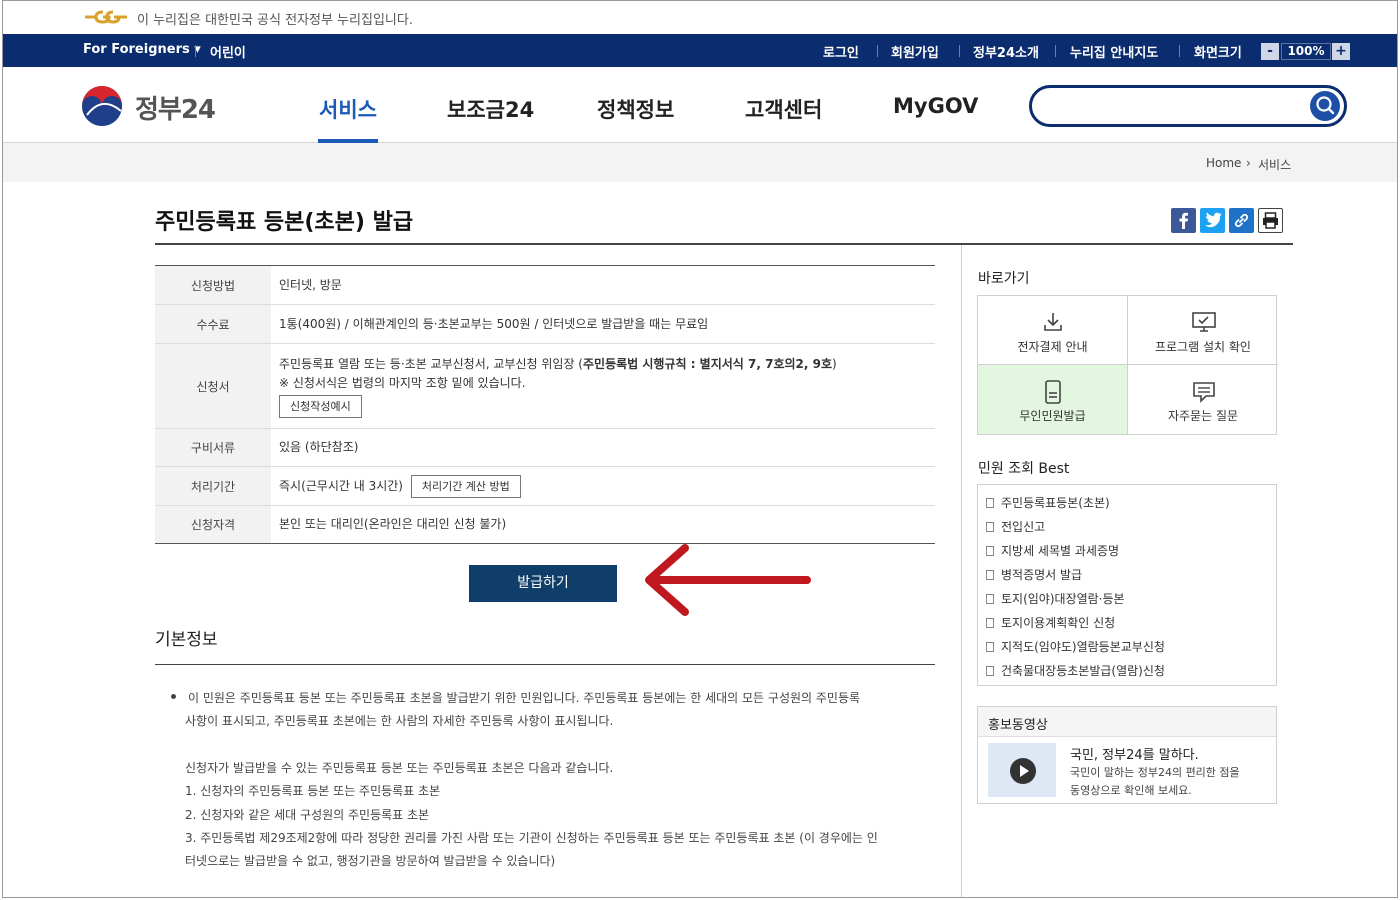 The width and height of the screenshot is (1400, 900). I want to click on list-item-label: 지방세 세목별 과세증명, so click(1060, 551).